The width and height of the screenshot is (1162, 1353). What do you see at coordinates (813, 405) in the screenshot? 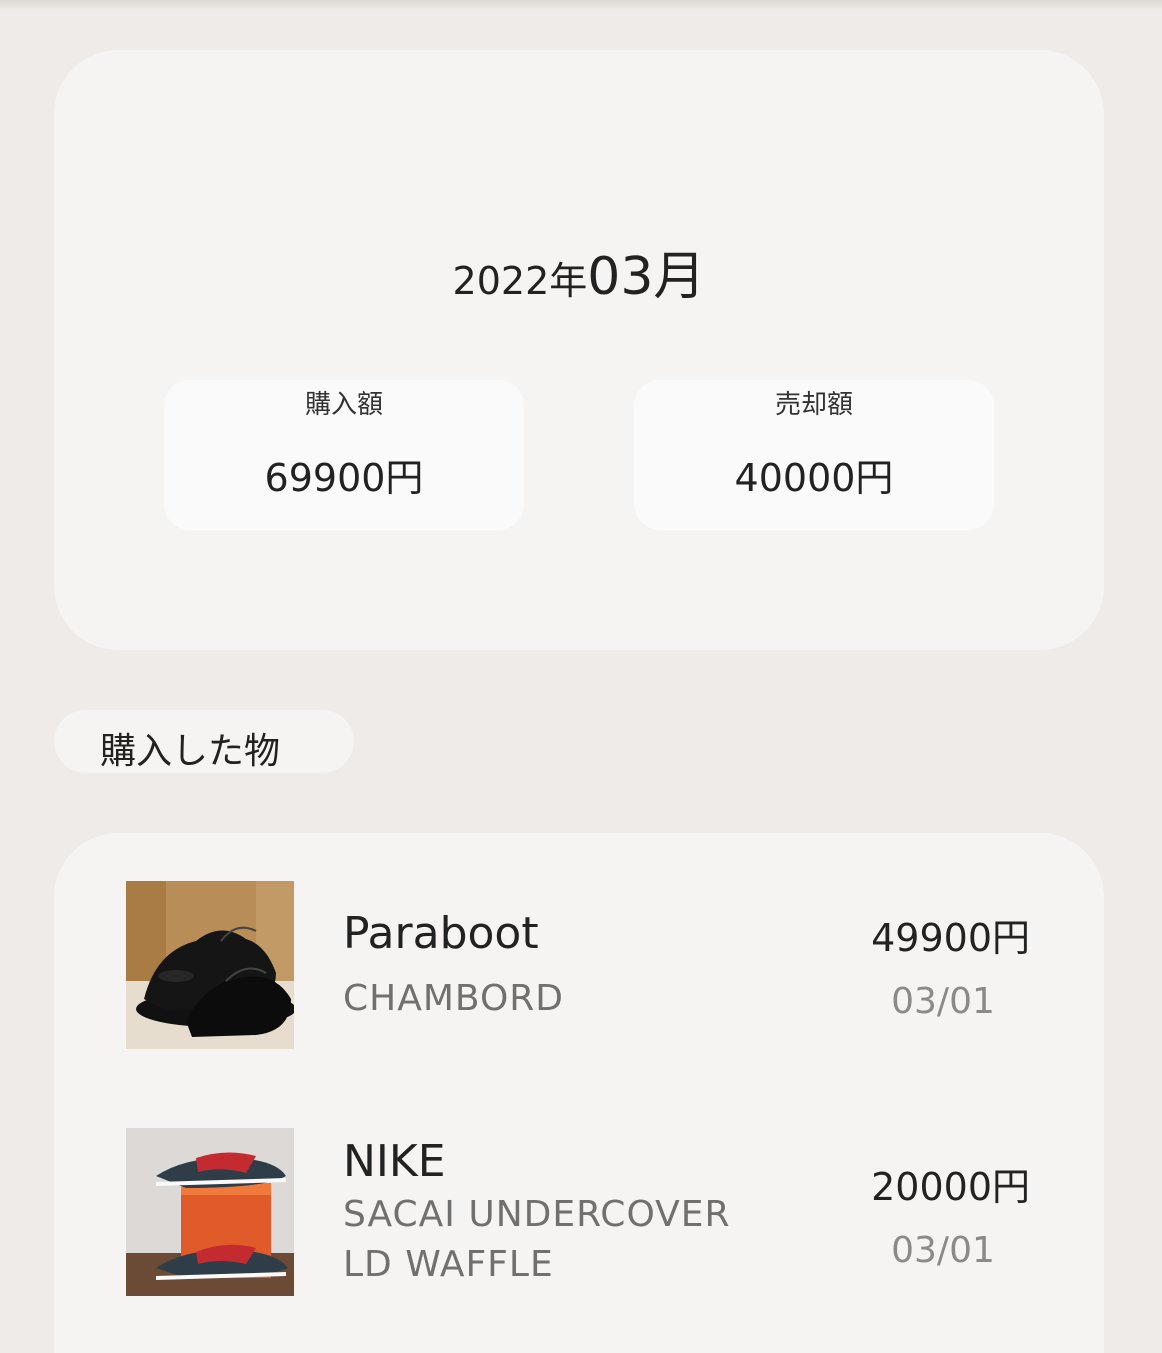
I see `sales-total-label: 売却額` at bounding box center [813, 405].